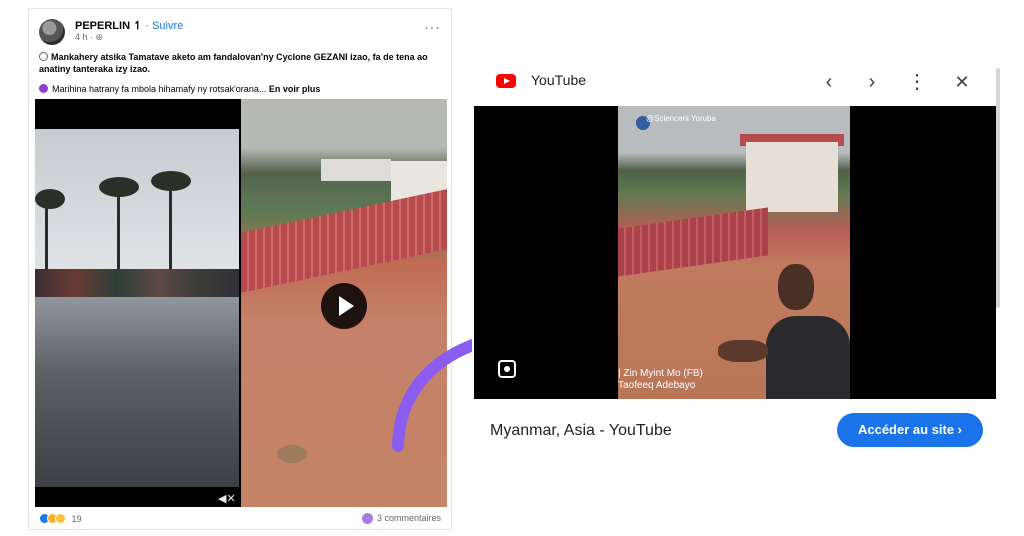 Image resolution: width=1024 pixels, height=536 pixels. What do you see at coordinates (796, 287) in the screenshot?
I see `presenter-head` at bounding box center [796, 287].